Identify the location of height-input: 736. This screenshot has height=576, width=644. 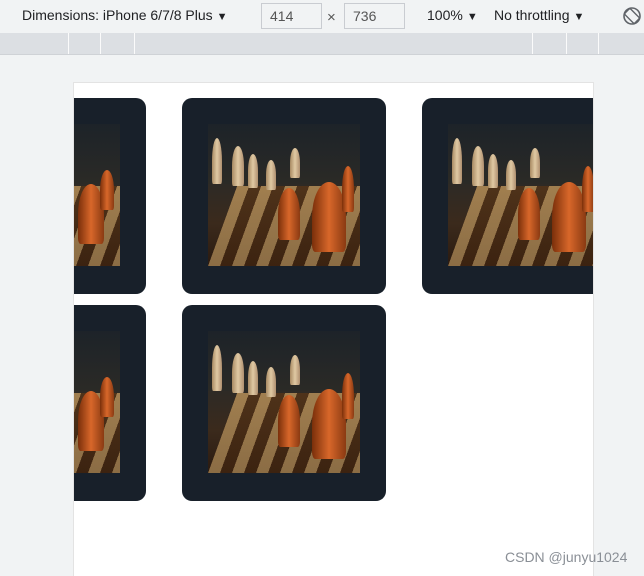
(374, 16).